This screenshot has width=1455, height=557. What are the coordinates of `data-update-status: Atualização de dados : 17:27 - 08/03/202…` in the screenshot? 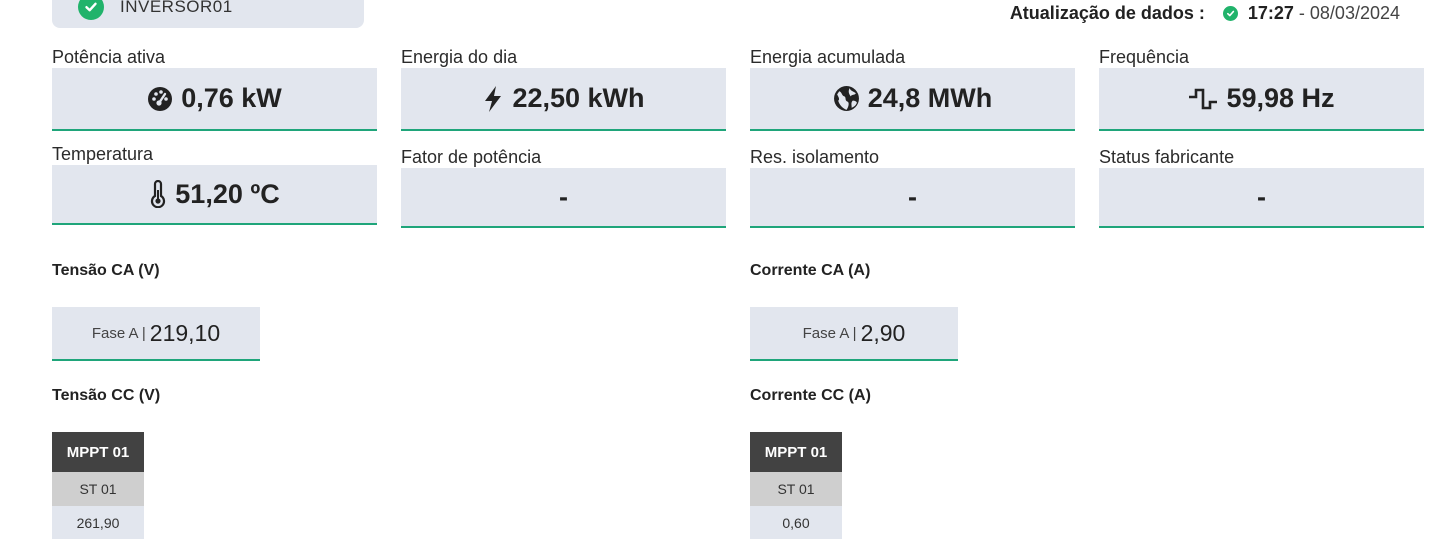 It's located at (1205, 13).